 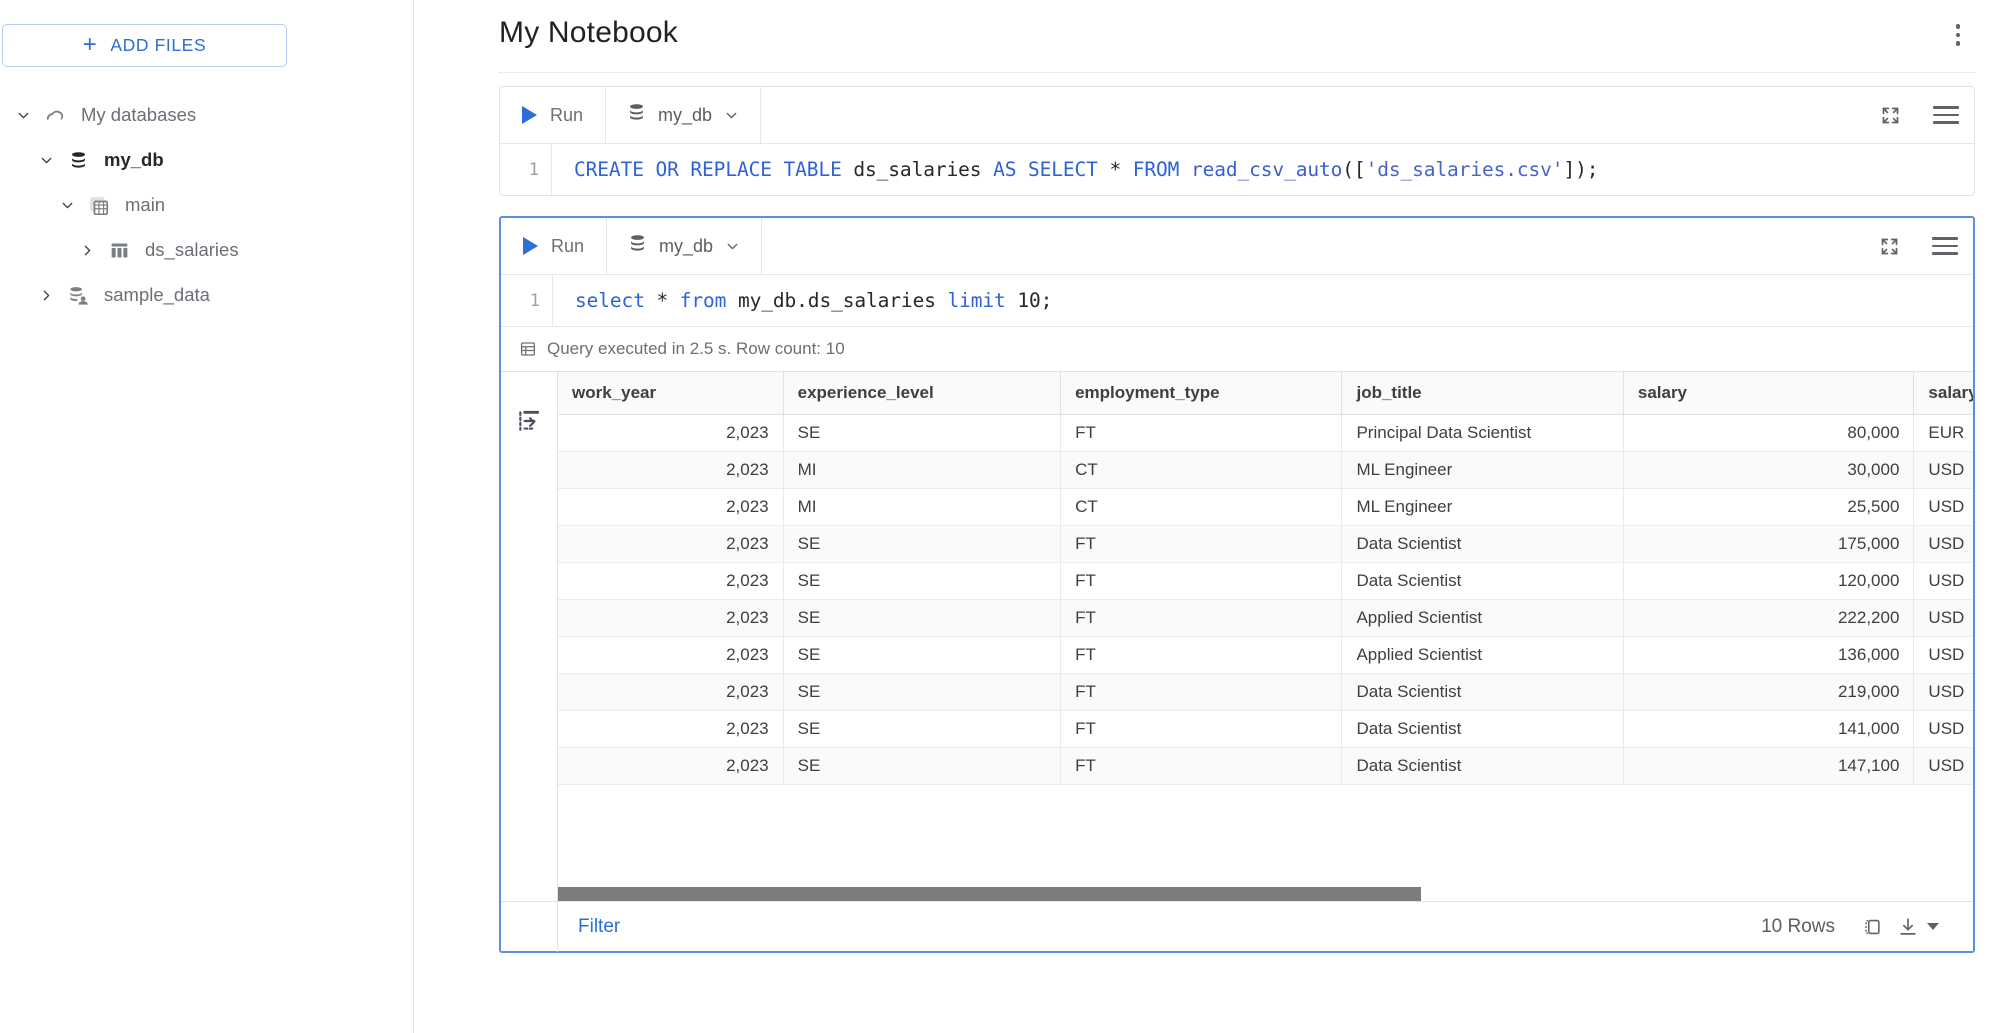 I want to click on column-header: job_title, so click(x=1482, y=393).